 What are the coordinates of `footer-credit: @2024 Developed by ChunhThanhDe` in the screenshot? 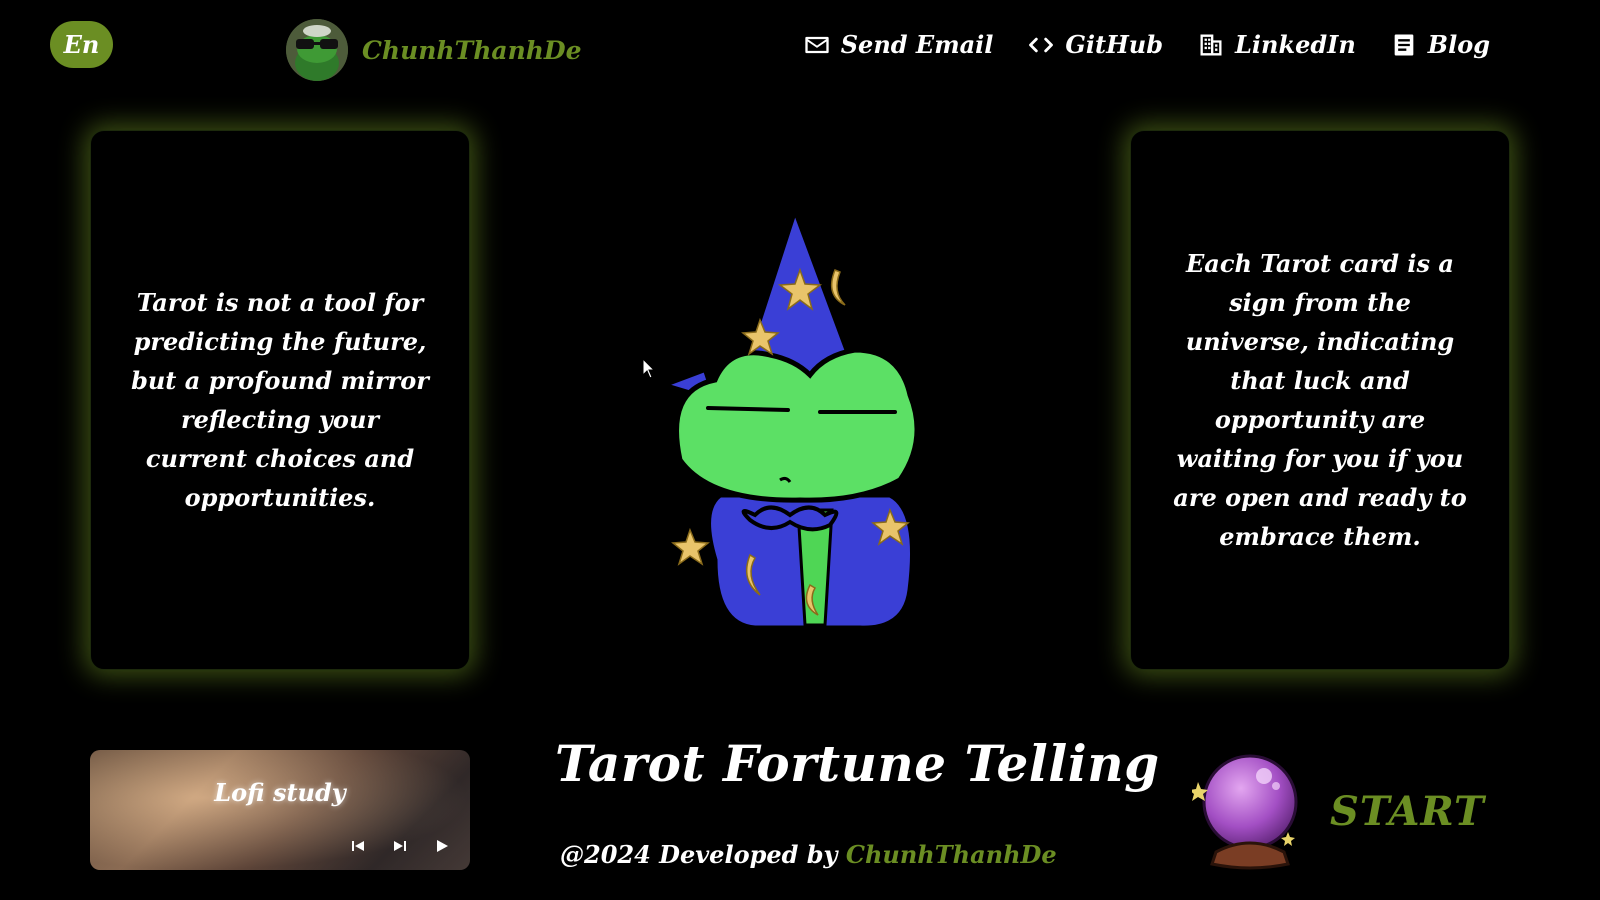 It's located at (808, 854).